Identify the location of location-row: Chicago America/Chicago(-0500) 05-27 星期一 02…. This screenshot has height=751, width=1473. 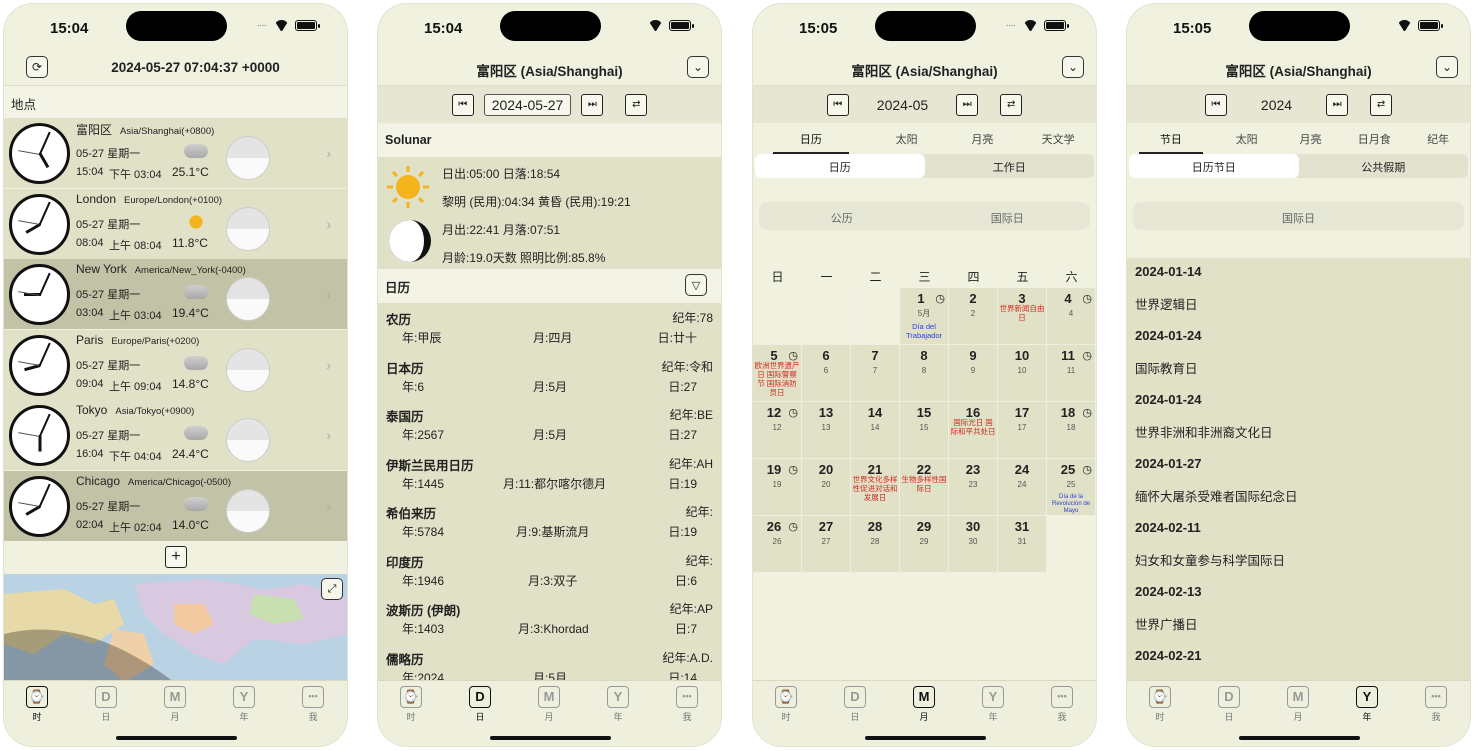
(175, 505).